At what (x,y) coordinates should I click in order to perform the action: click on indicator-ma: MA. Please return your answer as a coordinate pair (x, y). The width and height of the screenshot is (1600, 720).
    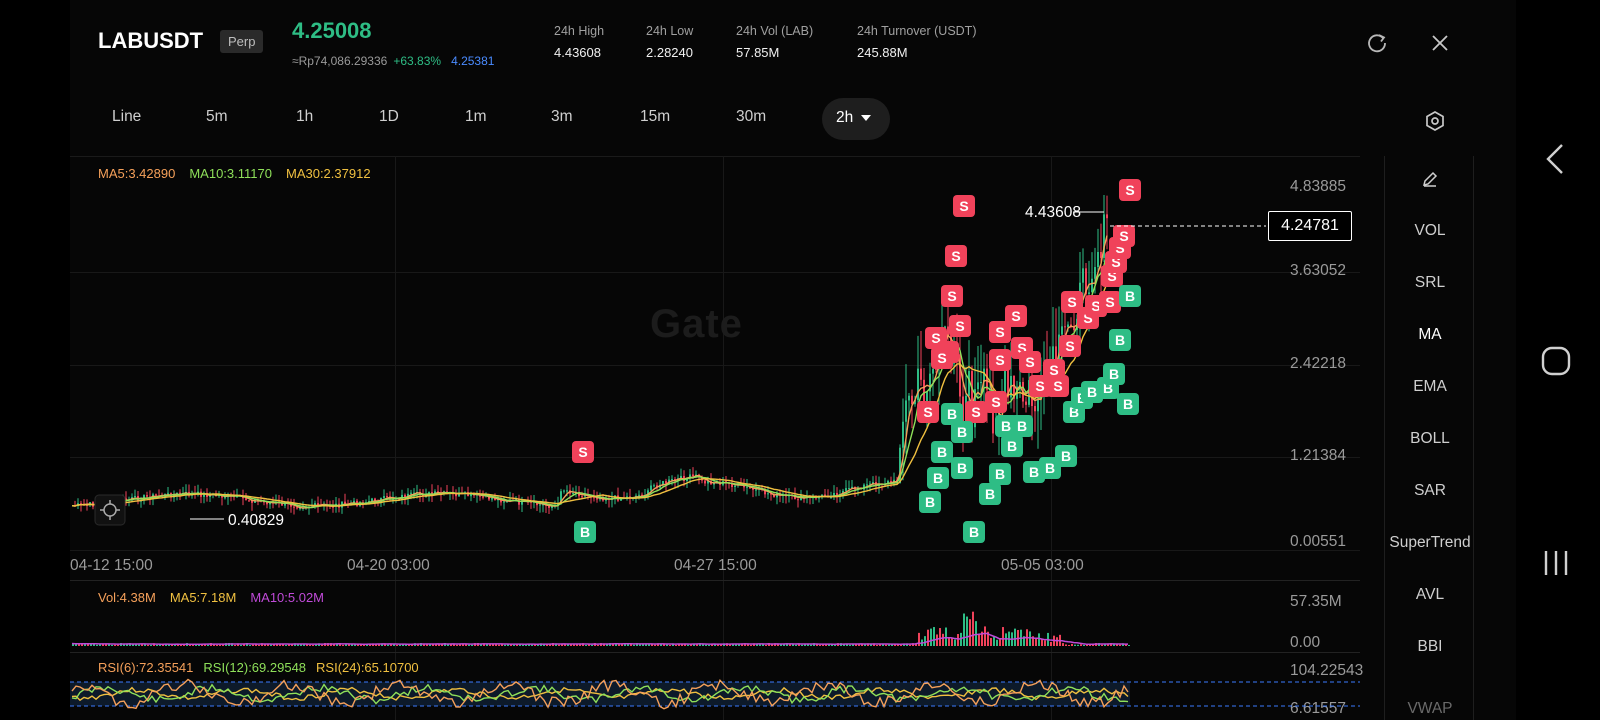
    Looking at the image, I should click on (1430, 335).